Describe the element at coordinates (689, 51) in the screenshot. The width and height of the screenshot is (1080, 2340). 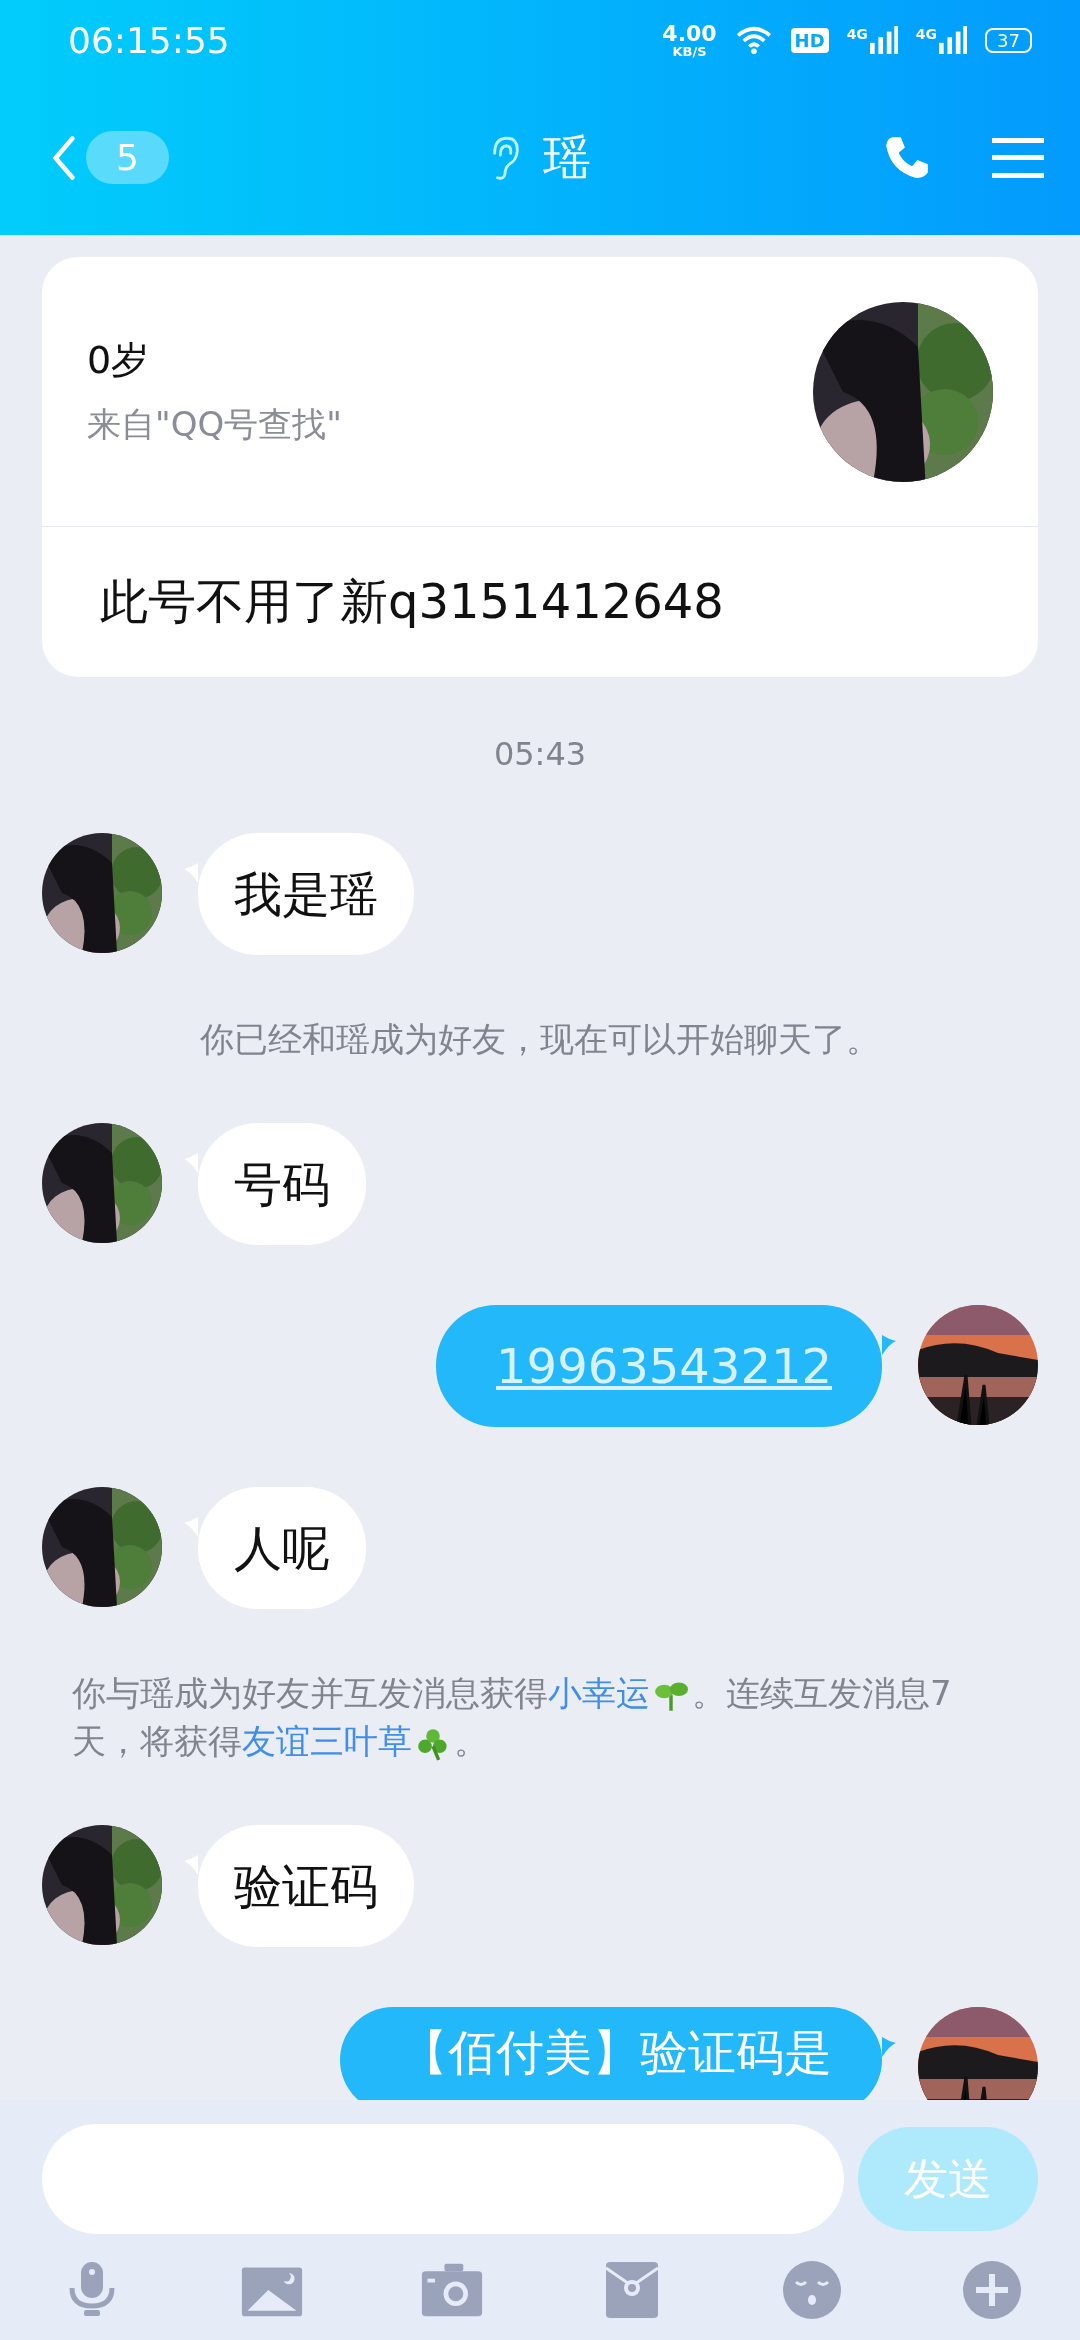
I see `network-speed-unit: KB/S` at that location.